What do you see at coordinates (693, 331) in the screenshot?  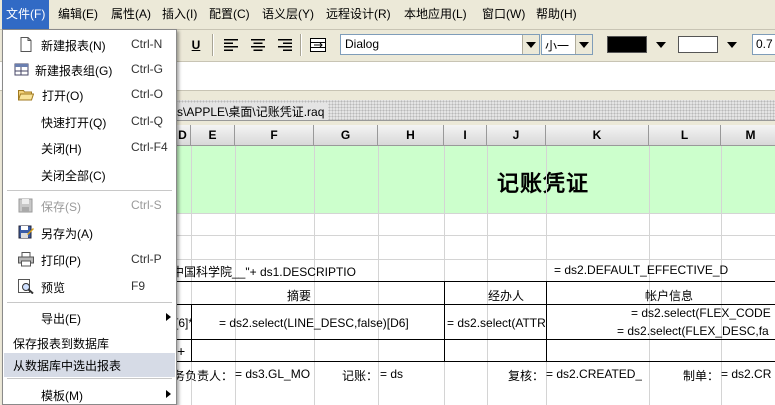 I see `cell-flex-desc: = ds2.select(FLEX_DESC,fa` at bounding box center [693, 331].